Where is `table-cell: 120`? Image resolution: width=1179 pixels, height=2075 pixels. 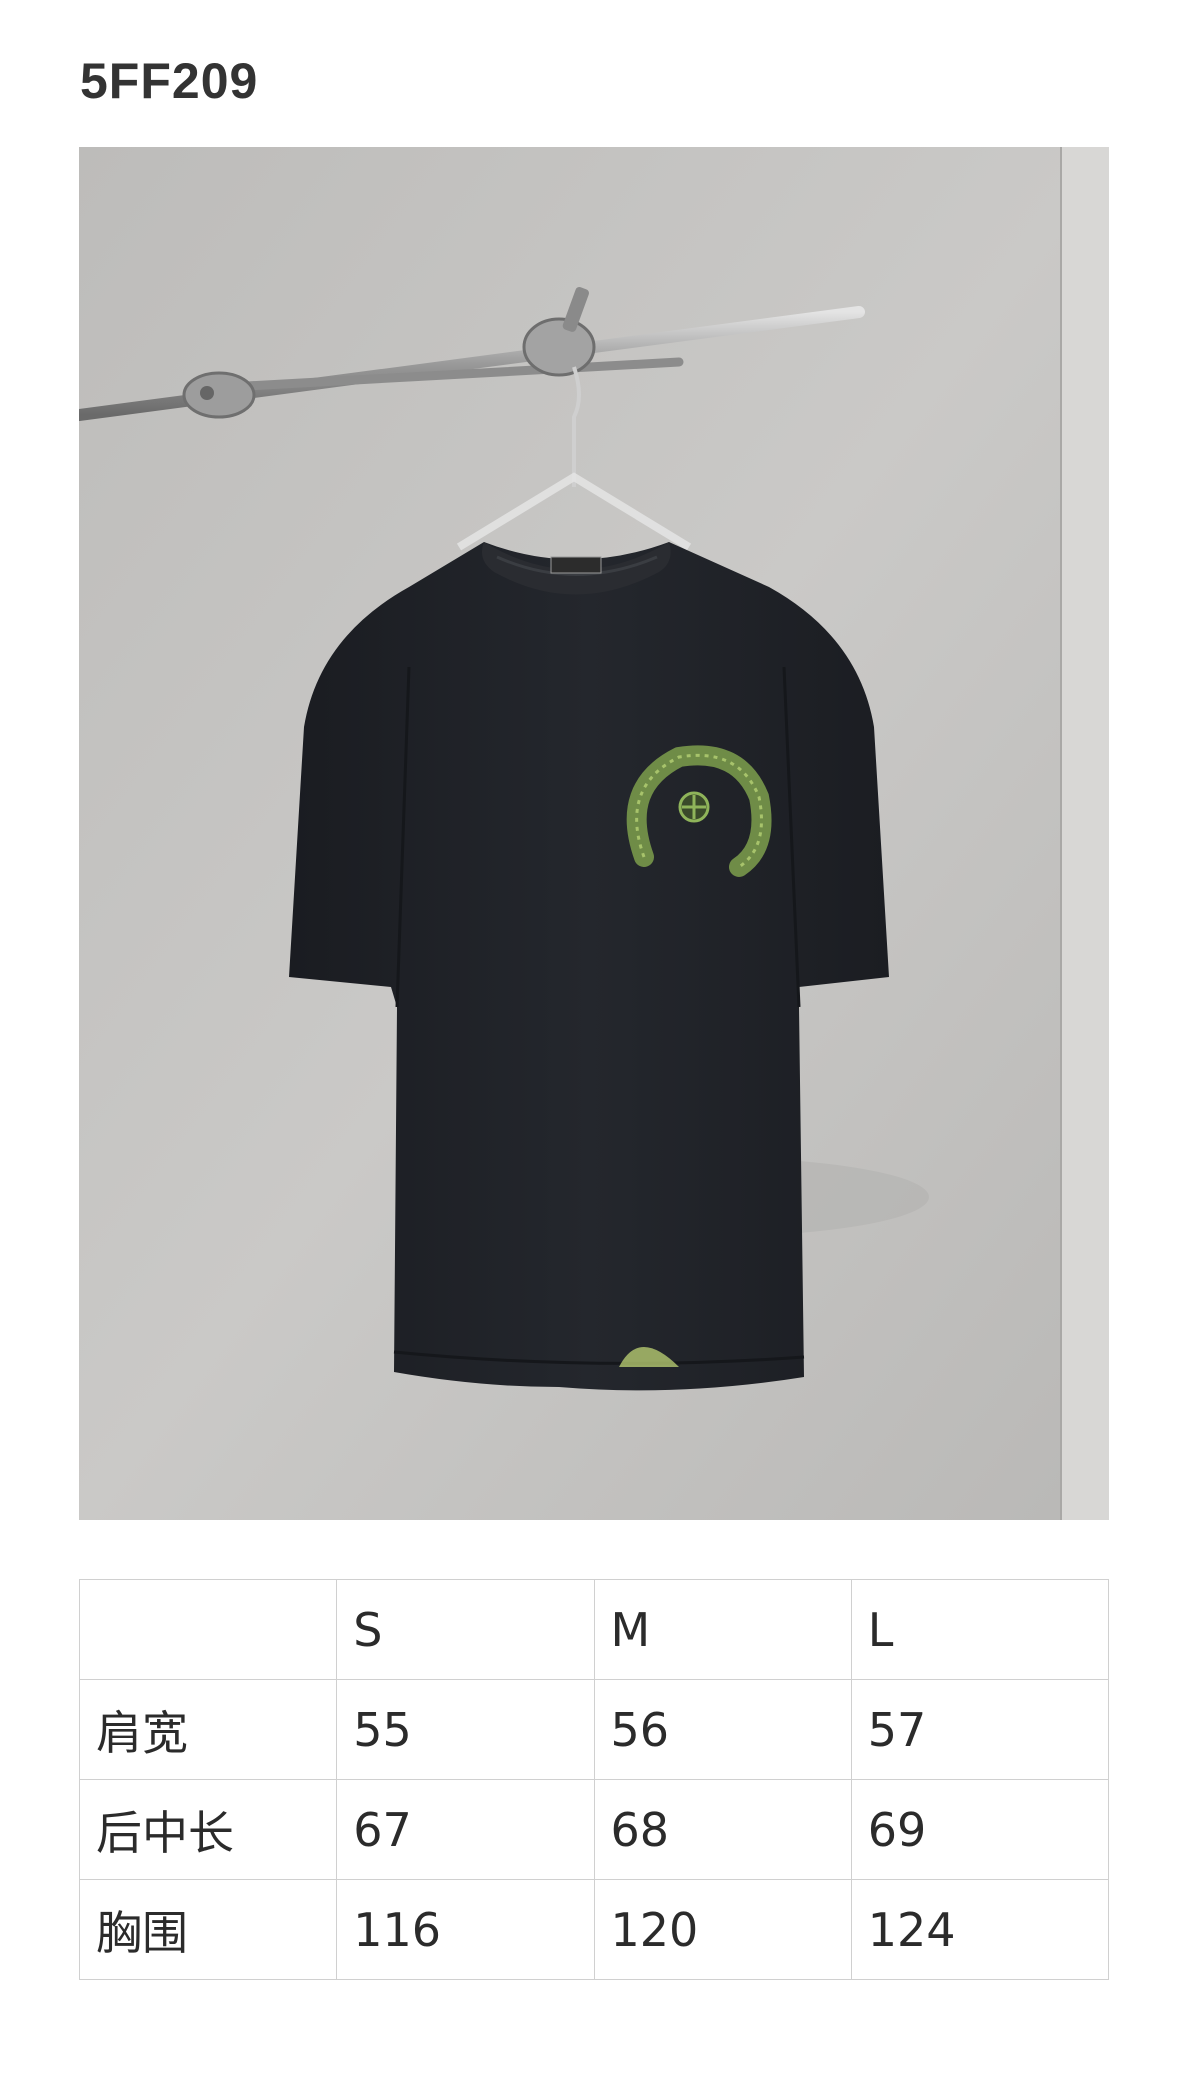 table-cell: 120 is located at coordinates (722, 1929).